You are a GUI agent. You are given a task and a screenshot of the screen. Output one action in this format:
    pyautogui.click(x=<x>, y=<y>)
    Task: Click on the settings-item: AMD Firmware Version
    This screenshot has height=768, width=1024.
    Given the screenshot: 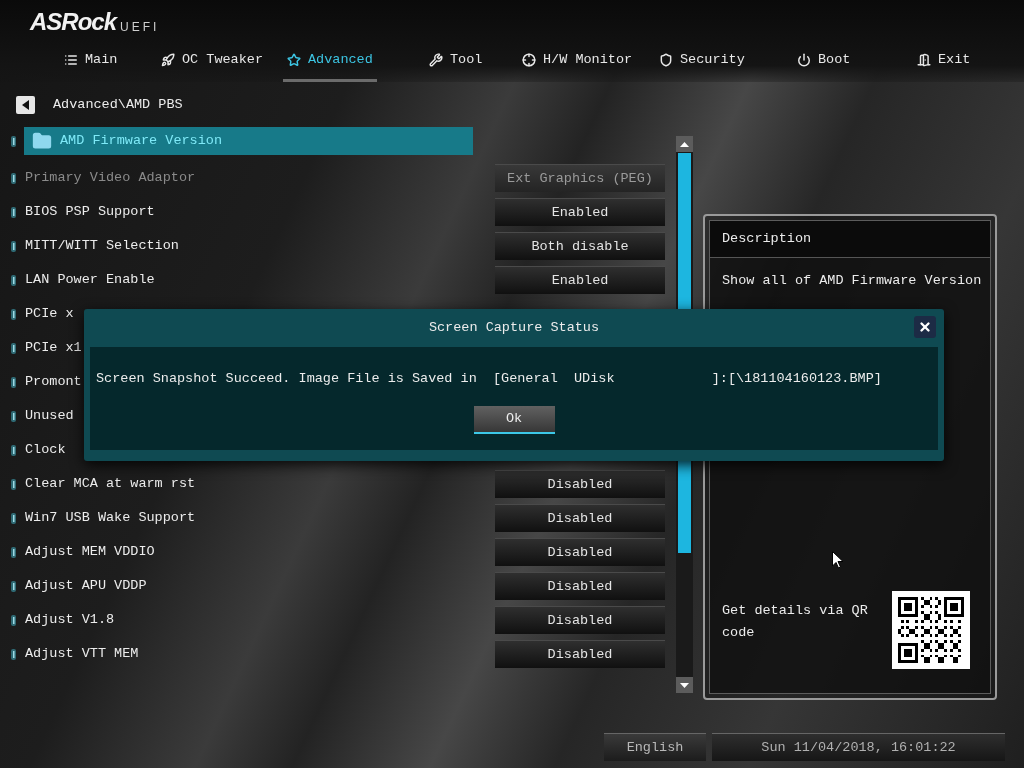 What is the action you would take?
    pyautogui.click(x=248, y=141)
    